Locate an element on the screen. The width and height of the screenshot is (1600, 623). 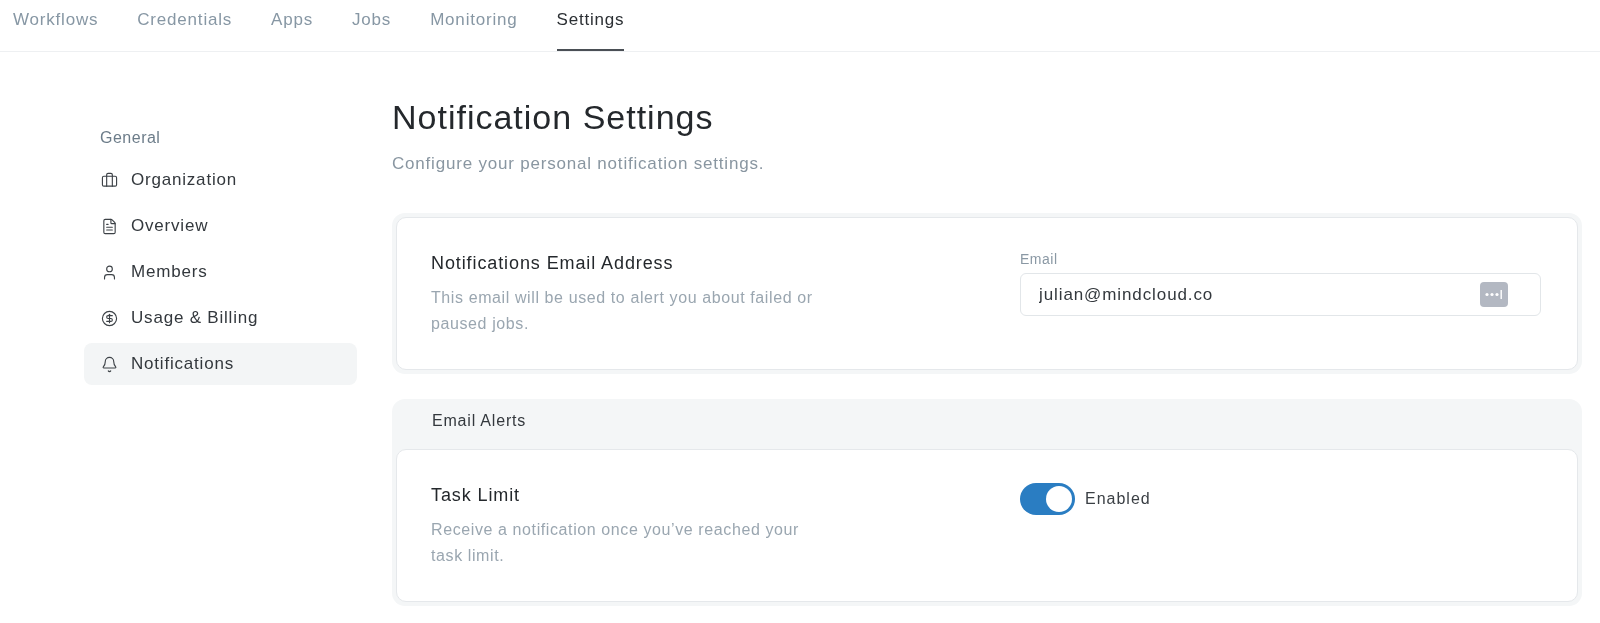
page-subtitle: Configure your personal notification settings. is located at coordinates (579, 164).